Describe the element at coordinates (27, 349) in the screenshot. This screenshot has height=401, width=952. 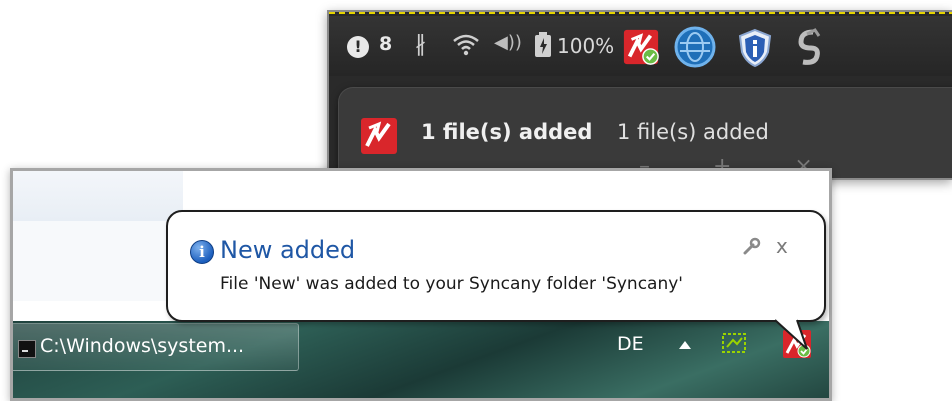
I see `console-icon` at that location.